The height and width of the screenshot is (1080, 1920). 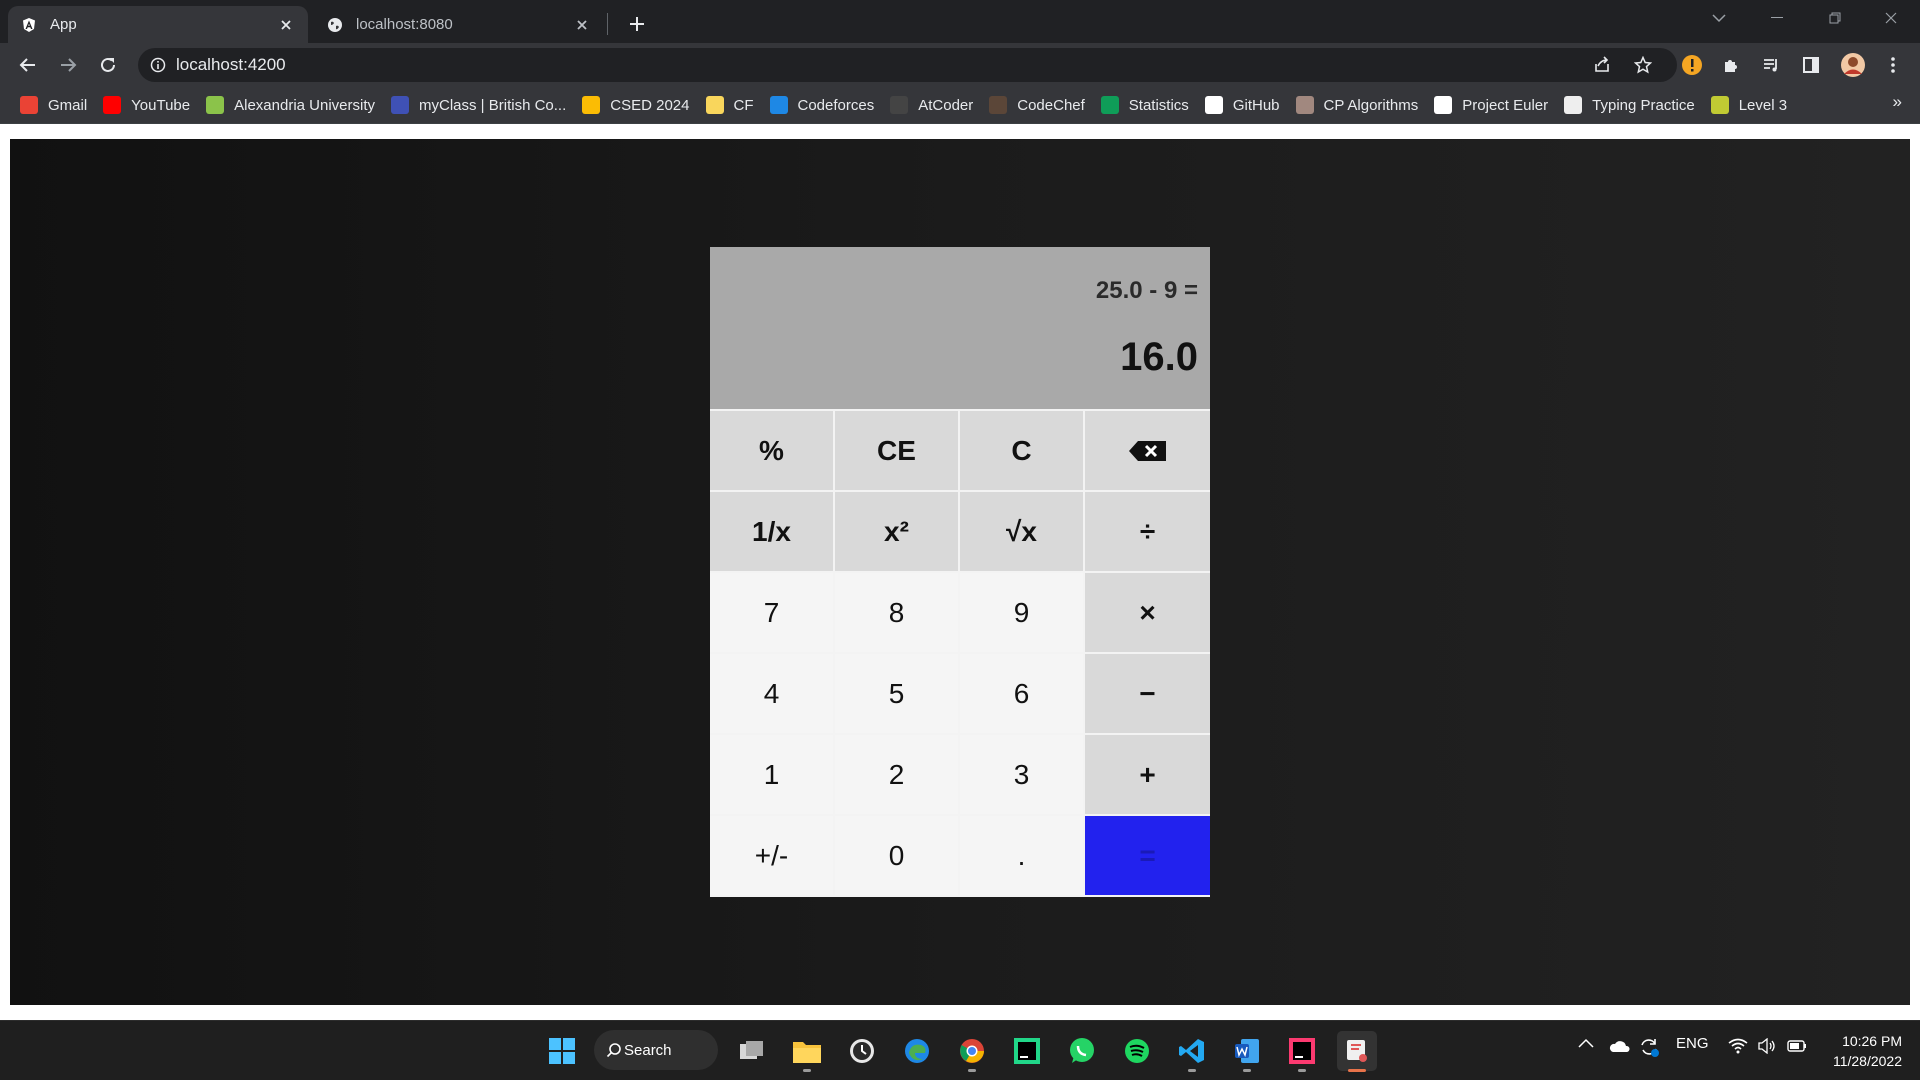 I want to click on tab-search-button, so click(x=1719, y=18).